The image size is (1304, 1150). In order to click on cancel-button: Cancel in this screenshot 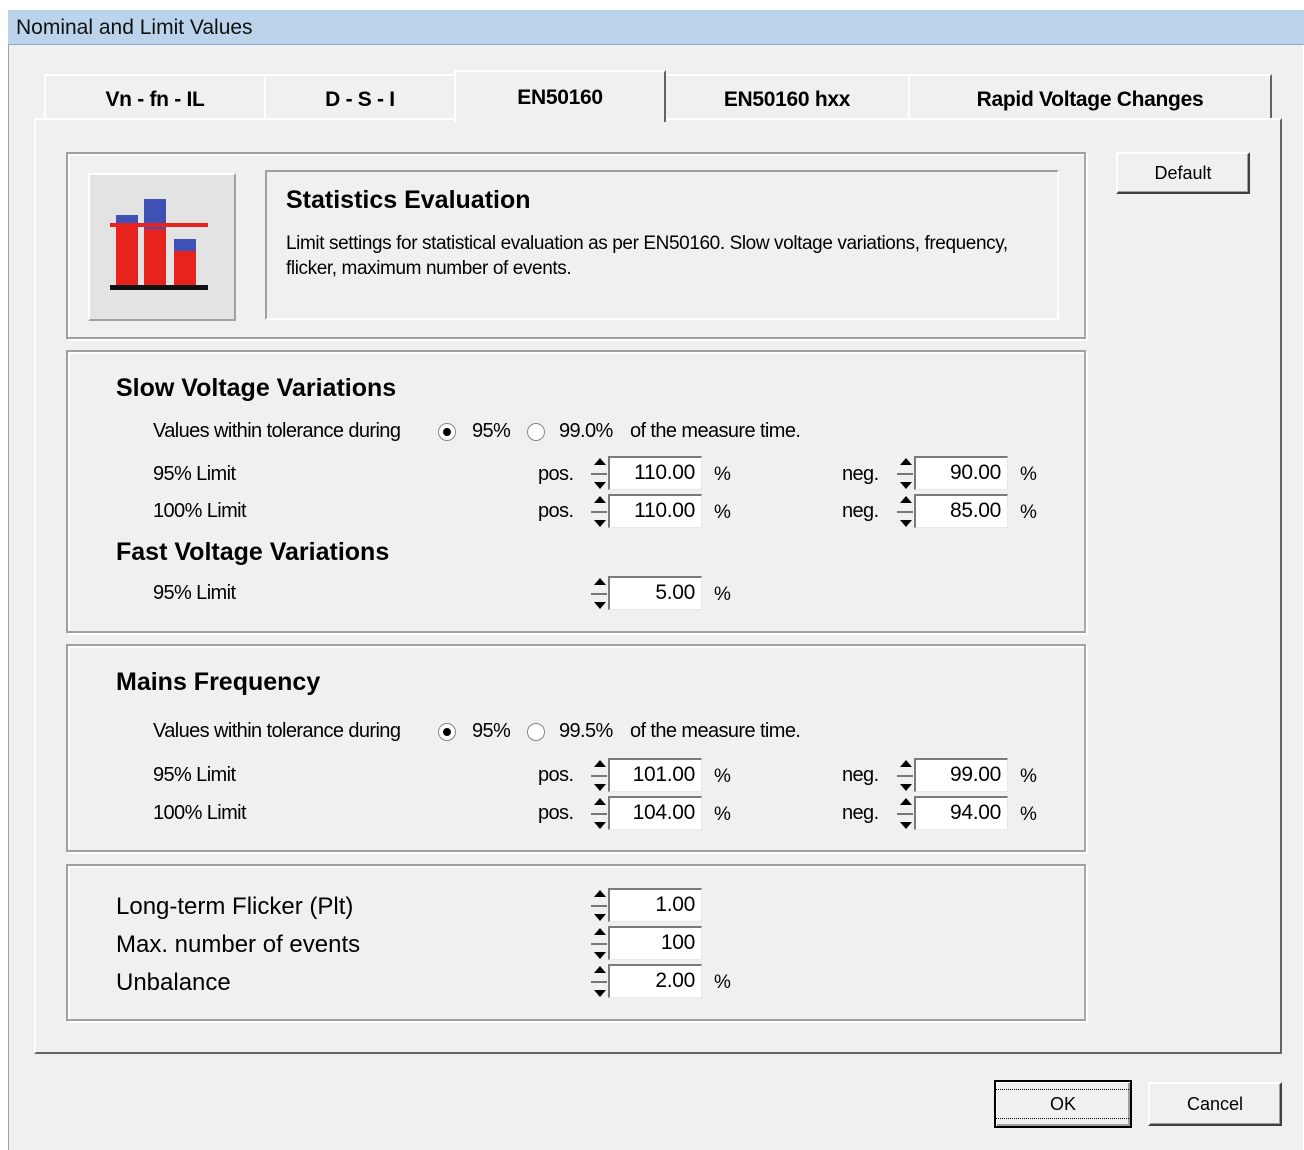, I will do `click(1215, 1104)`.